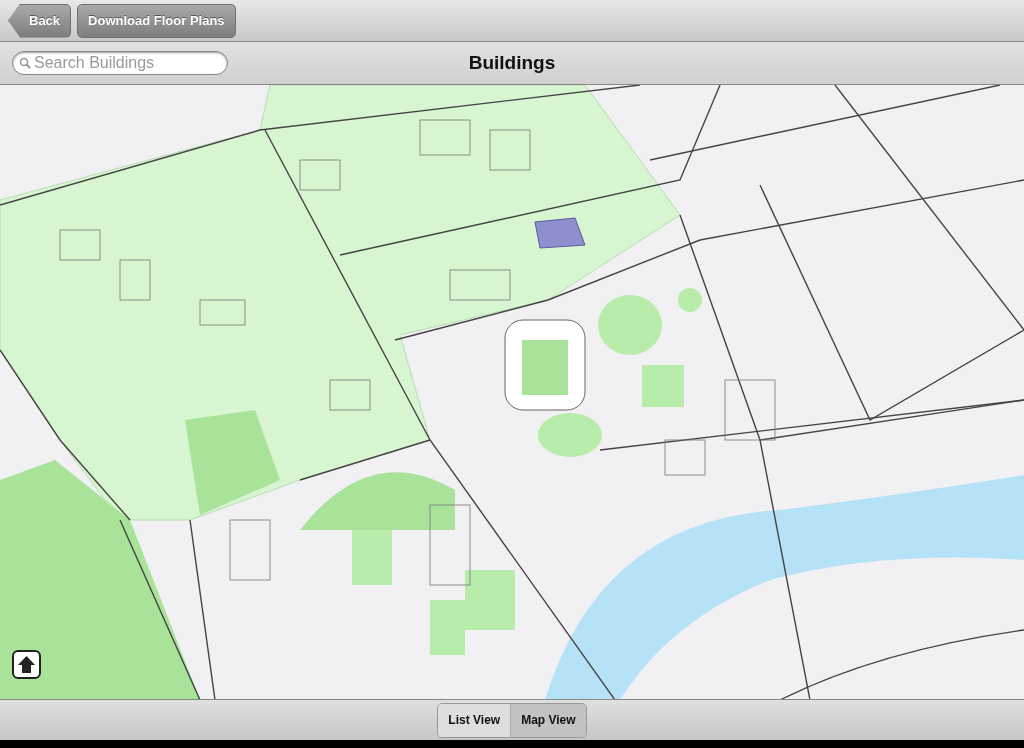 The height and width of the screenshot is (748, 1024). Describe the element at coordinates (512, 63) in the screenshot. I see `screen-title: Buildings` at that location.